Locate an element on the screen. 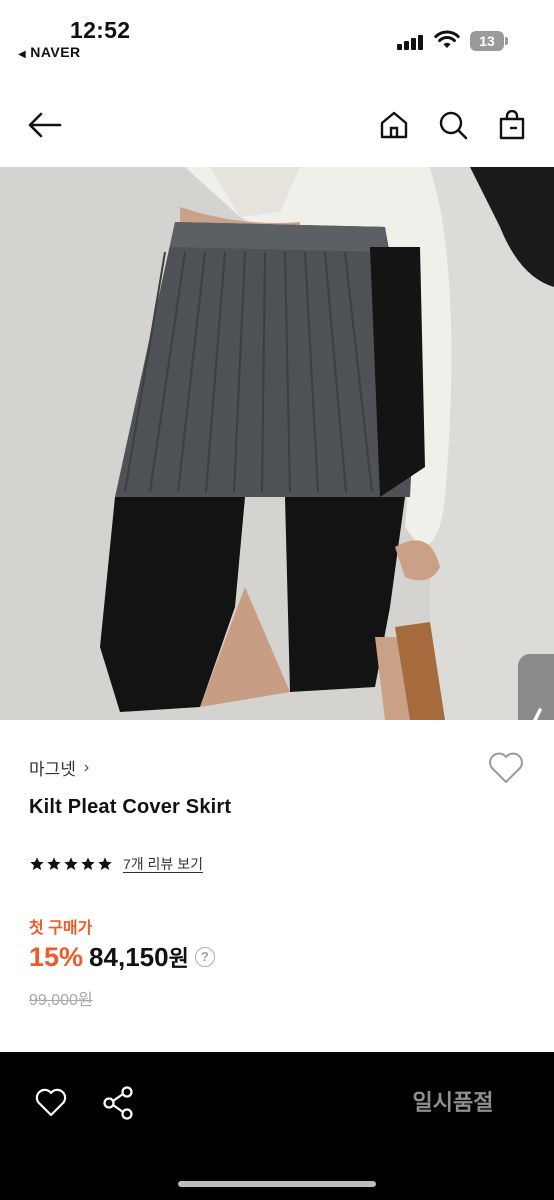  battery-icon: 13 is located at coordinates (487, 41).